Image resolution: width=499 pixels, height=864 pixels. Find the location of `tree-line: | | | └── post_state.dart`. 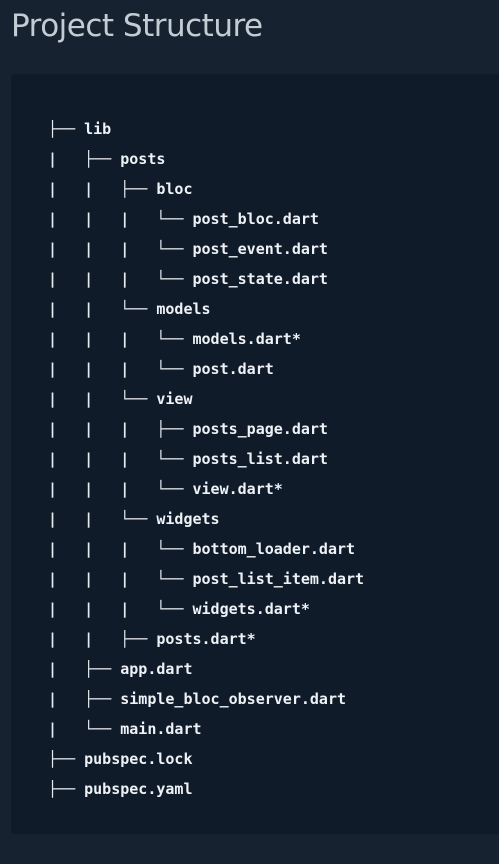

tree-line: | | | └── post_state.dart is located at coordinates (206, 279).